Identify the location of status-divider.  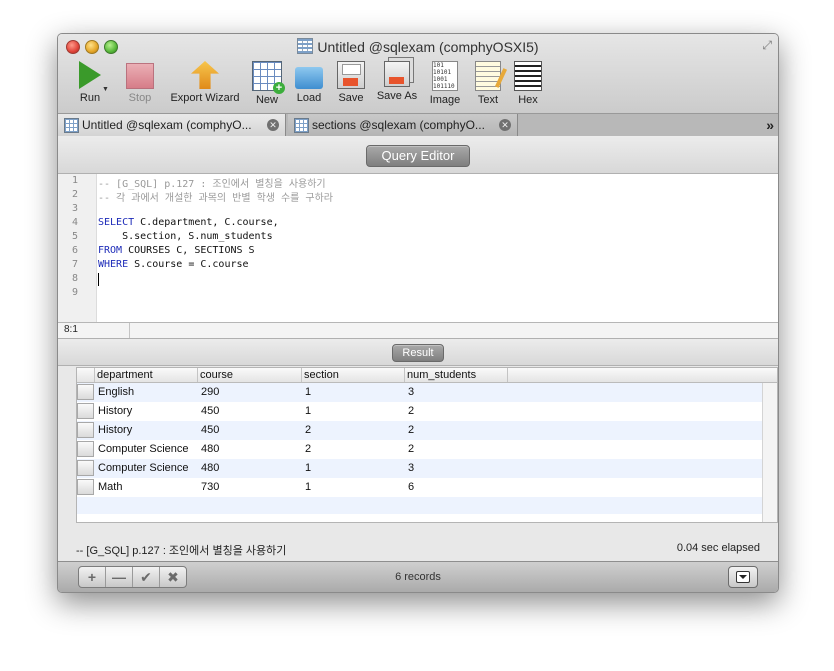
(129, 330).